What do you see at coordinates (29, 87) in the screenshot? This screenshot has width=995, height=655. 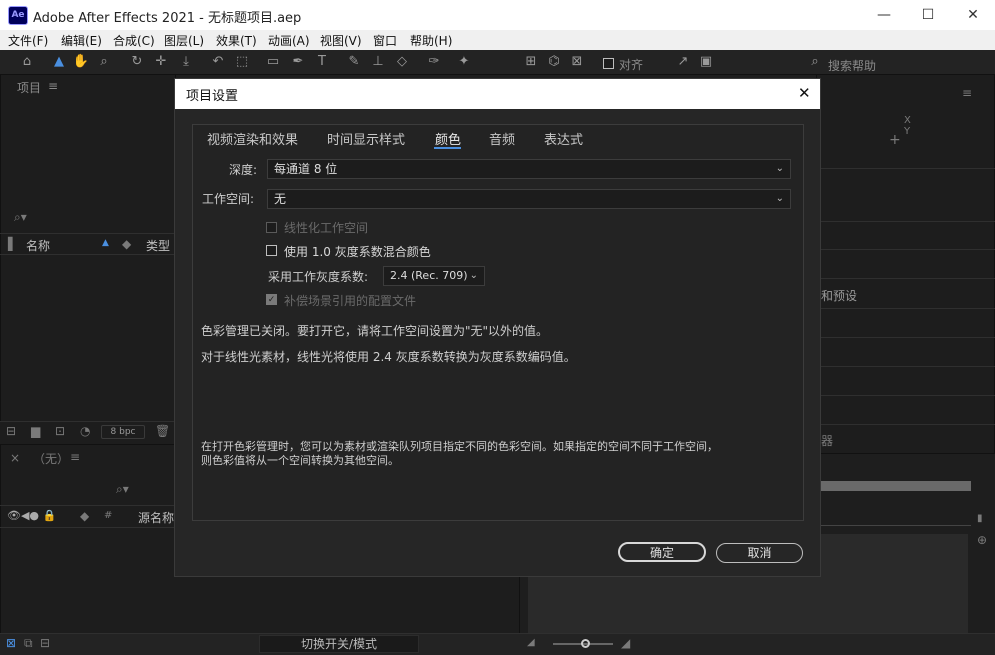 I see `project-panel-title: 项目` at bounding box center [29, 87].